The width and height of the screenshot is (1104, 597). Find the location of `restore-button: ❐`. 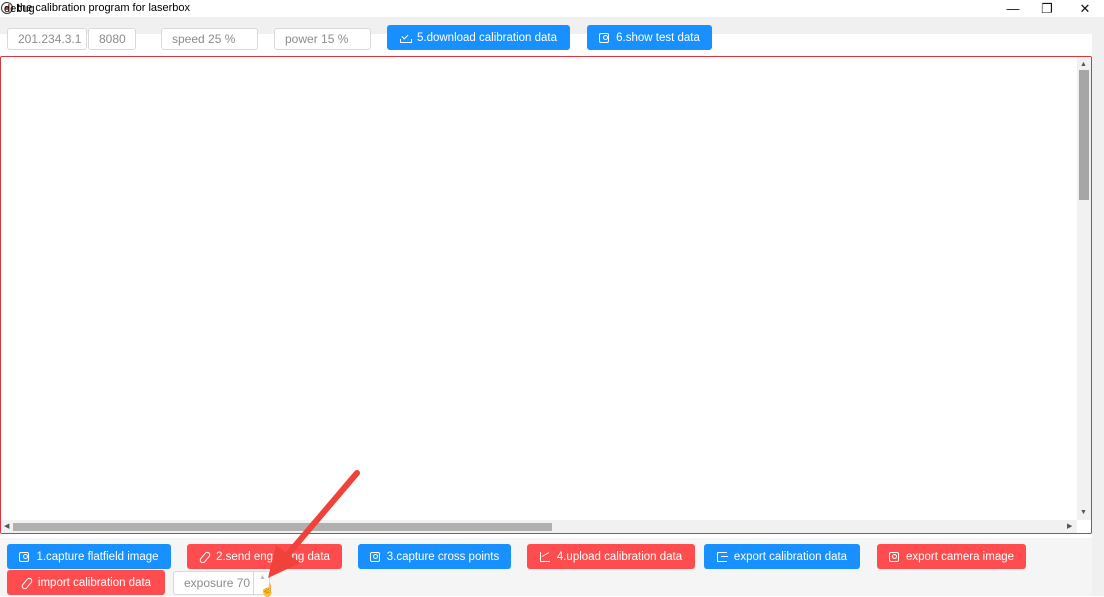

restore-button: ❐ is located at coordinates (1047, 8).